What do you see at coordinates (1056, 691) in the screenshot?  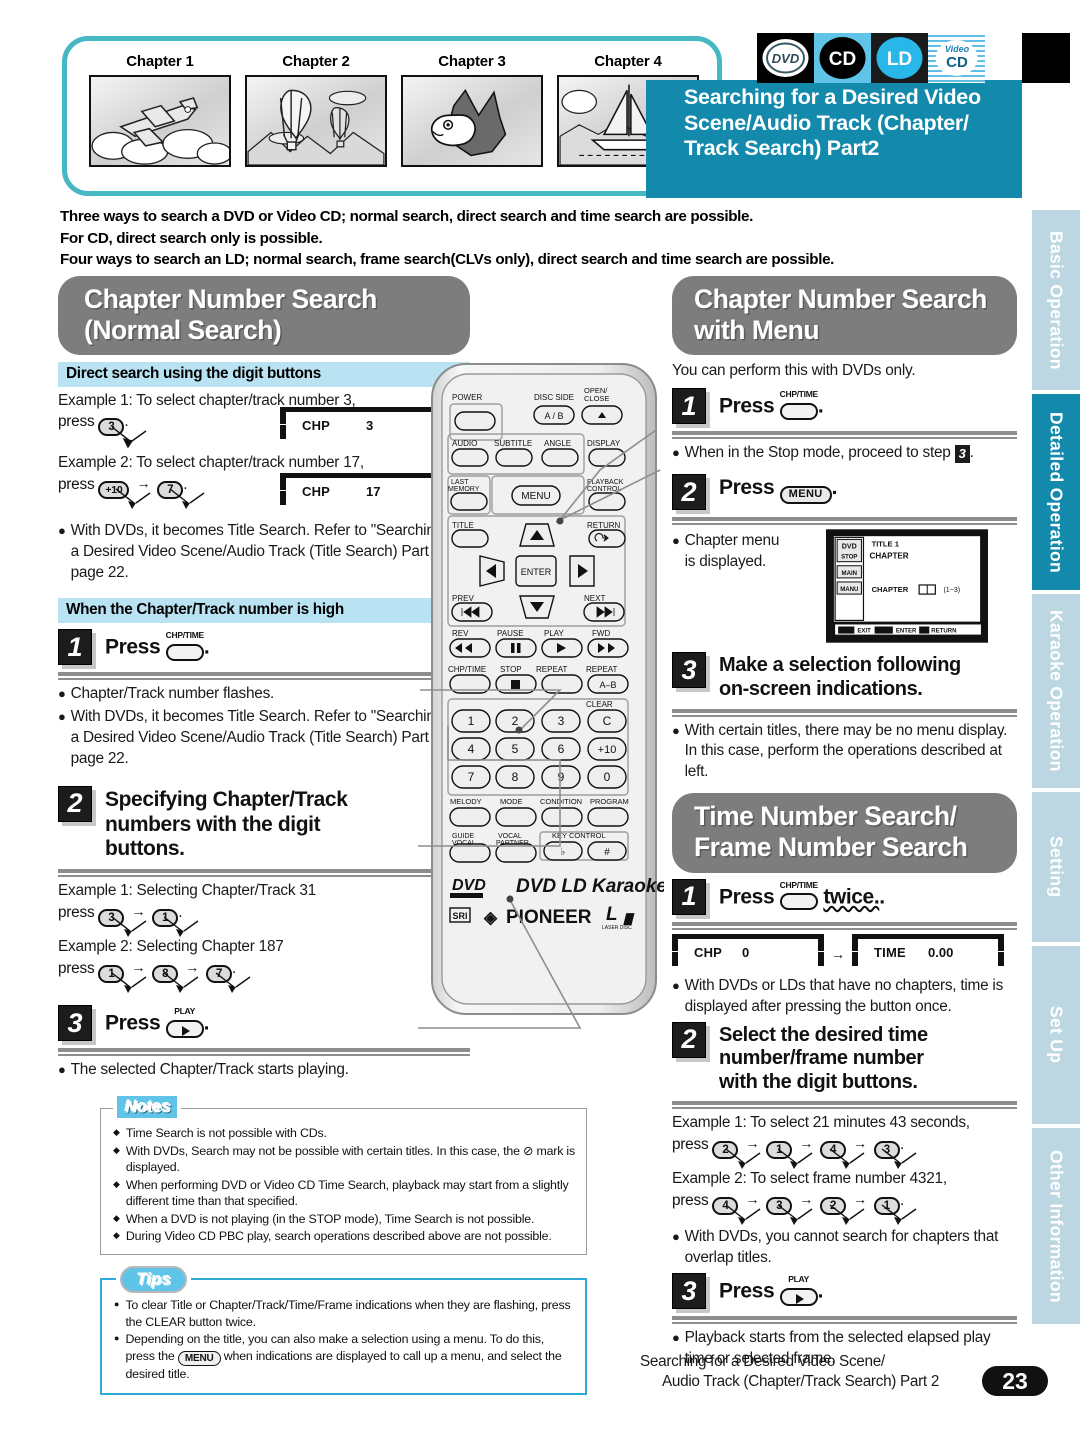 I see `tab-karaoke-operation: Karaoke Operation` at bounding box center [1056, 691].